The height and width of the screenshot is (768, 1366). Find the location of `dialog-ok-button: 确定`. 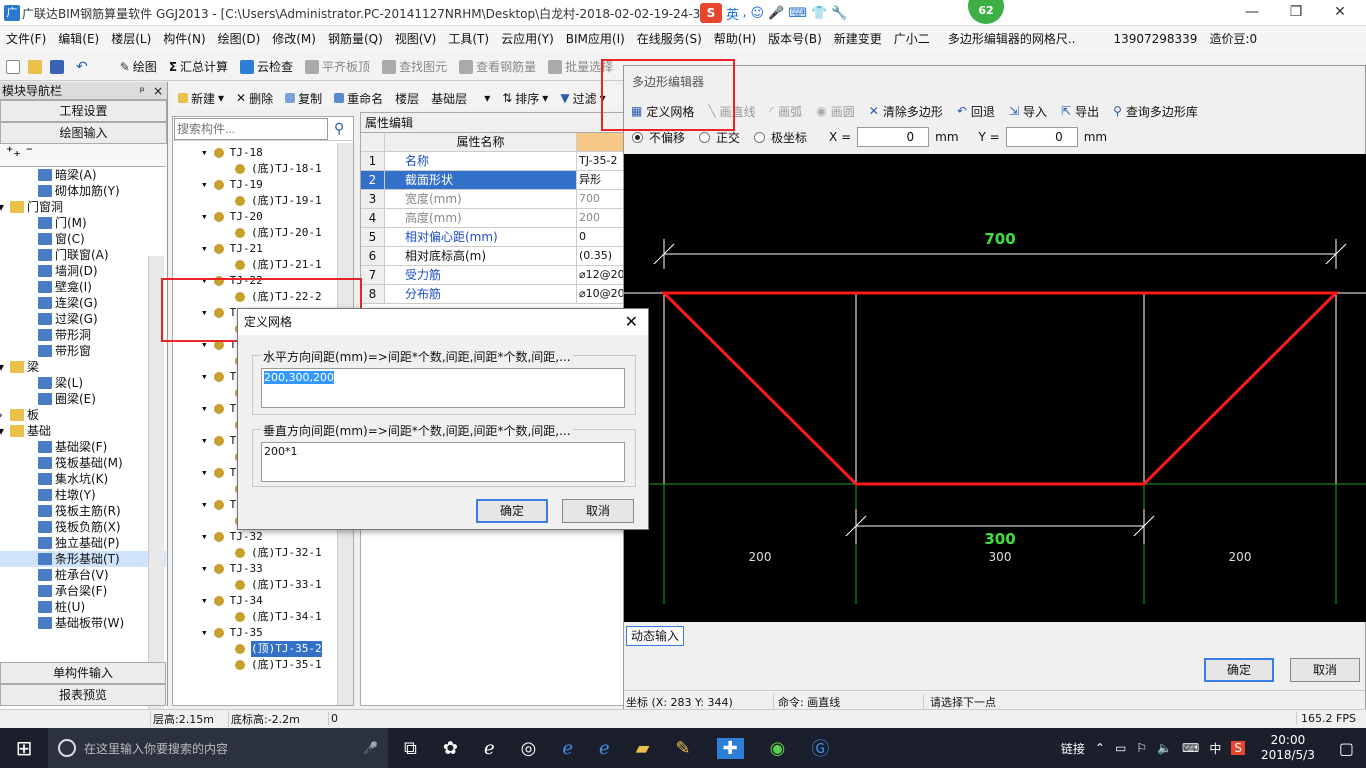

dialog-ok-button: 确定 is located at coordinates (512, 511).